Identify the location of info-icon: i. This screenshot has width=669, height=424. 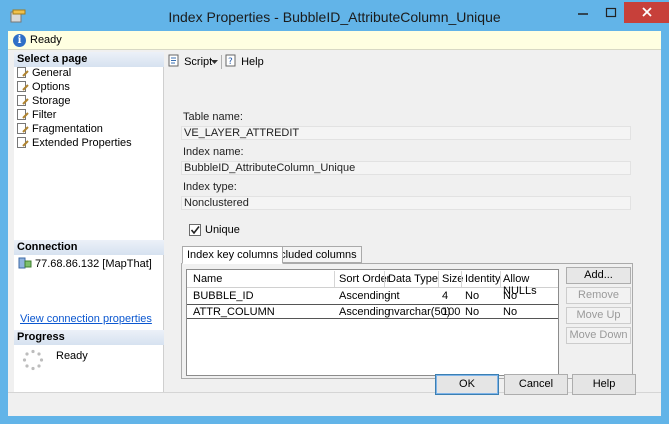
(19, 40).